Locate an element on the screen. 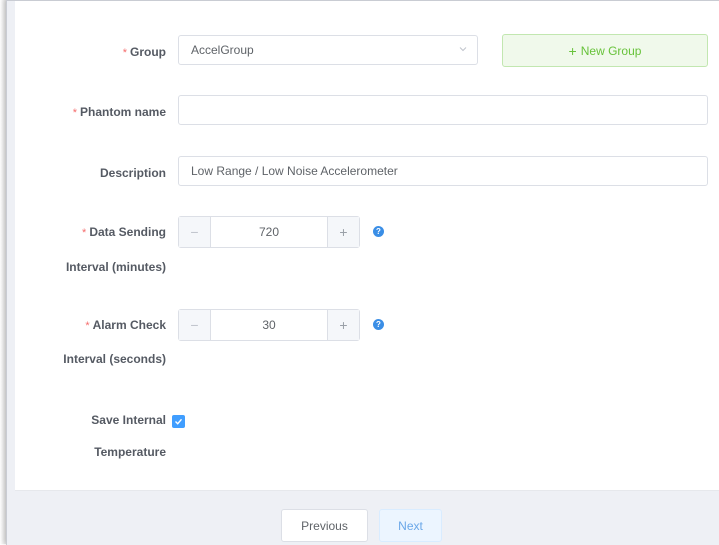  previous-button: Previous is located at coordinates (324, 525).